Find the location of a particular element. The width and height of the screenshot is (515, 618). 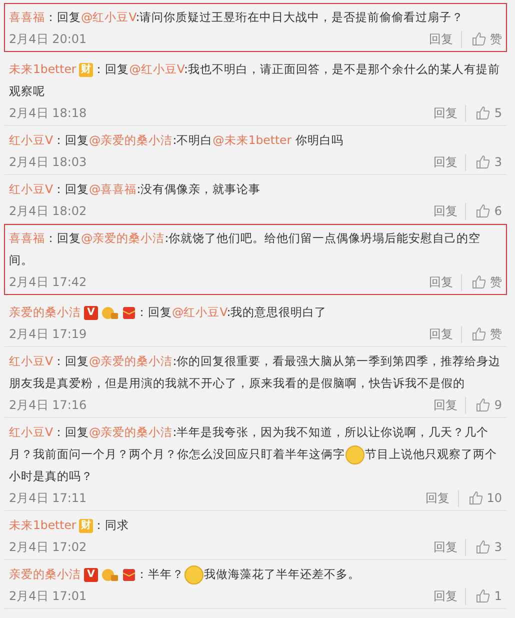

comment-text: 红小豆V：回复@亲爱的桑小洁:不明白@未来1better 你明白吗 is located at coordinates (176, 140).